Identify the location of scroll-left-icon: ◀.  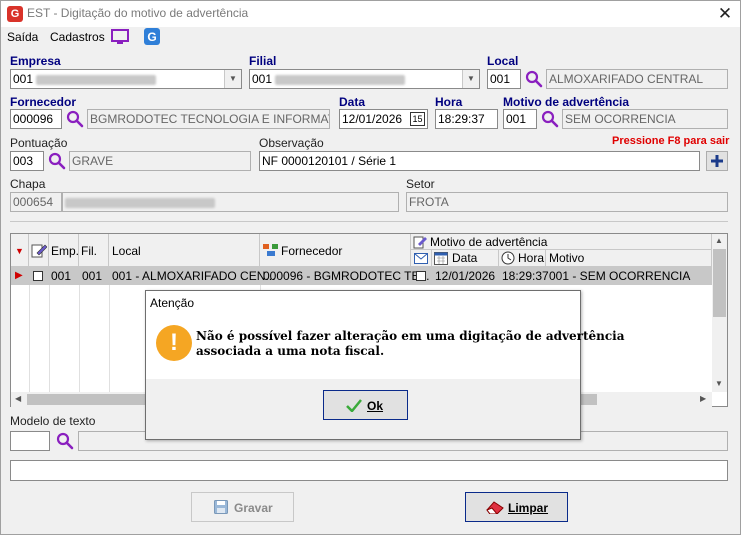
(18, 398).